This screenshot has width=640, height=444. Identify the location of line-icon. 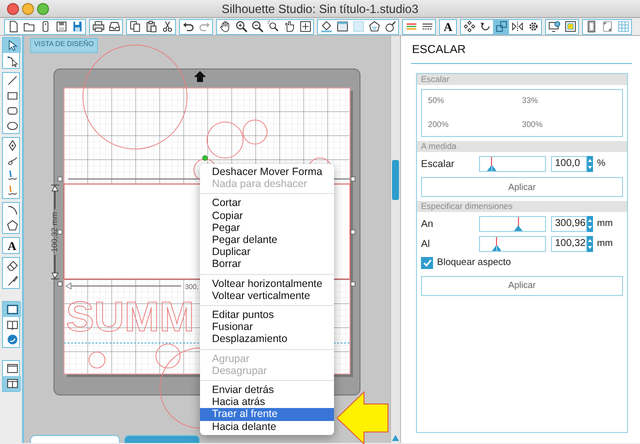
(12, 80).